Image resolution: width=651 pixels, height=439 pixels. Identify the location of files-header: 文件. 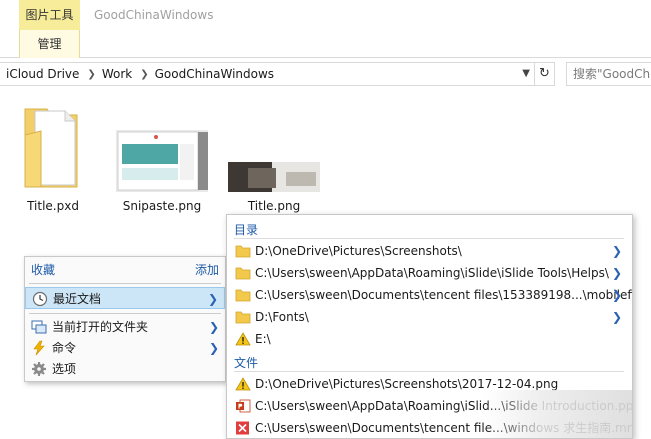
(246, 363).